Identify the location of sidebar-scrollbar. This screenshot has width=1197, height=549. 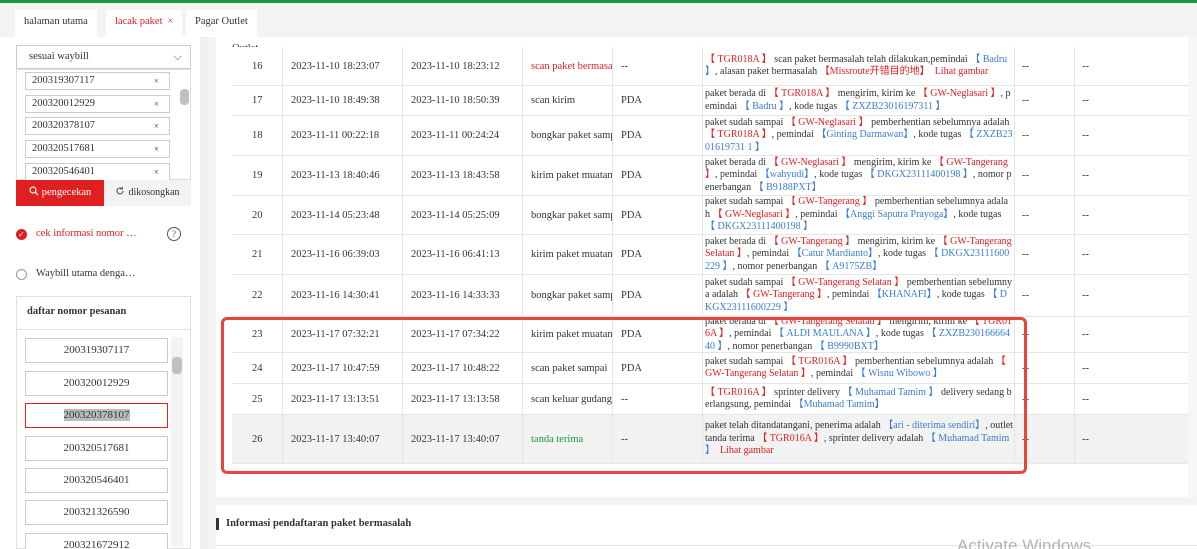
(204, 293).